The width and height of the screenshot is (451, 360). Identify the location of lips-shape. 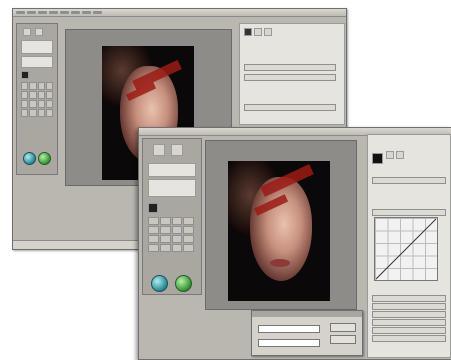
(280, 263).